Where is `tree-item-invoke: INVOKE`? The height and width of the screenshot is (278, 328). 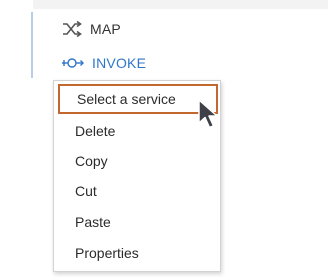 tree-item-invoke: INVOKE is located at coordinates (103, 63).